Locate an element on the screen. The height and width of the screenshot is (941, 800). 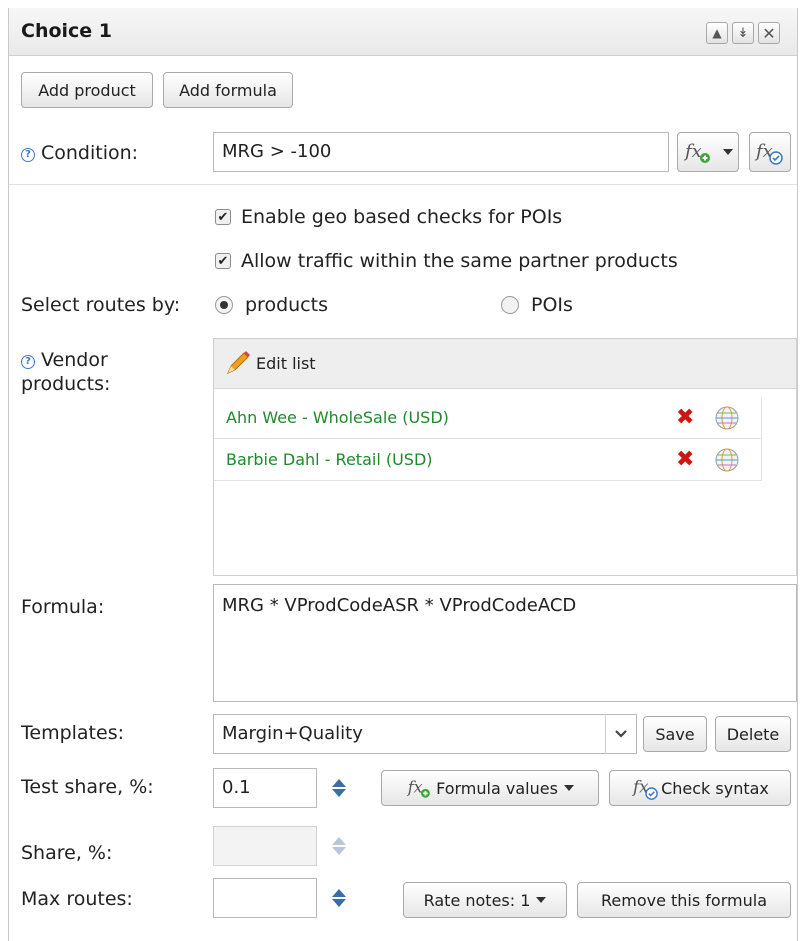
formula-values-button: fx Formula values is located at coordinates (490, 788).